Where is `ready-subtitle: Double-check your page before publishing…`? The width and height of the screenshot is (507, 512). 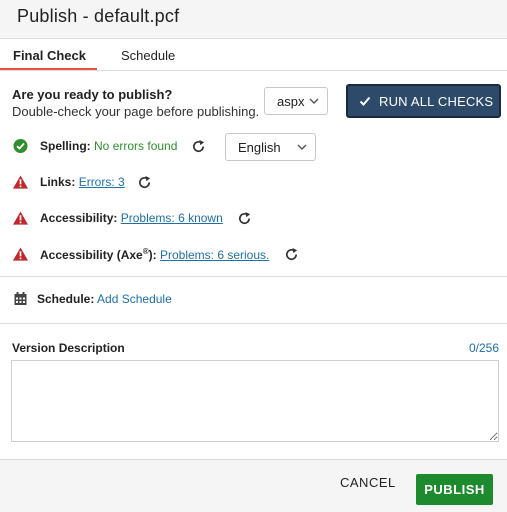 ready-subtitle: Double-check your page before publishing… is located at coordinates (136, 111).